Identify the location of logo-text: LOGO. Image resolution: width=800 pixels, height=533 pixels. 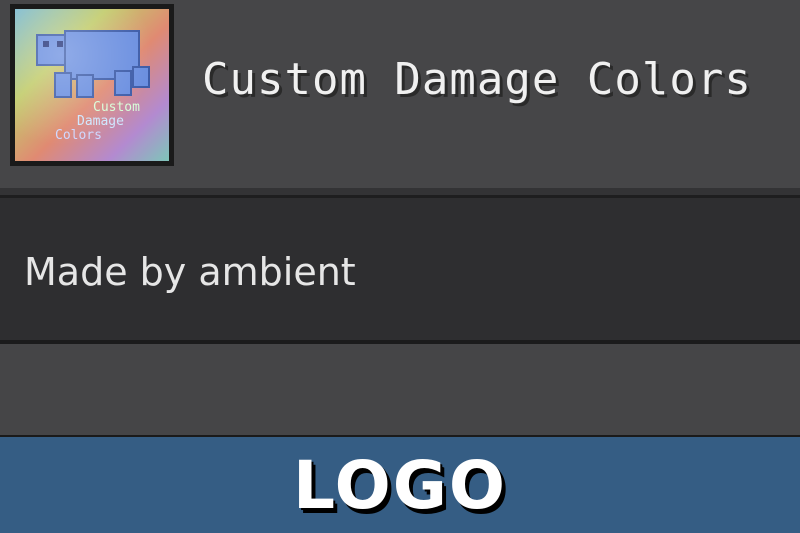
(400, 485).